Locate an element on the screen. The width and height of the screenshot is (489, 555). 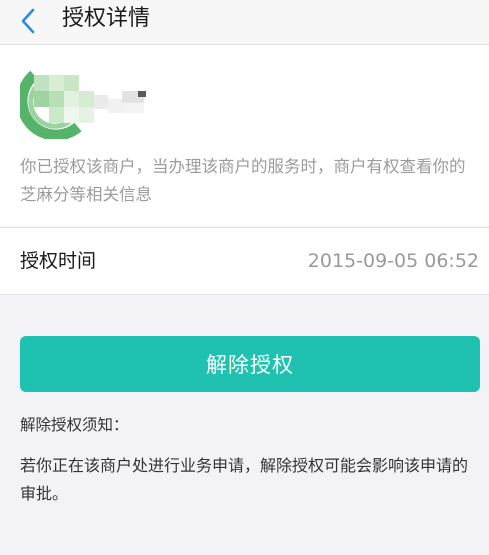
back-button is located at coordinates (29, 21).